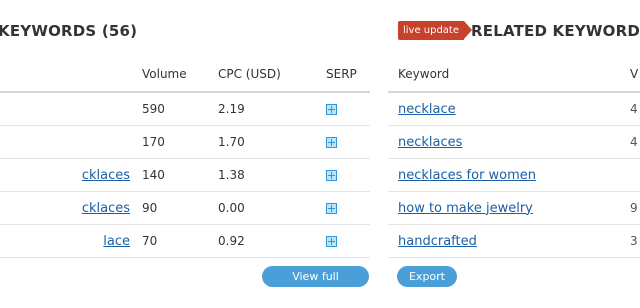 The width and height of the screenshot is (640, 308). Describe the element at coordinates (71, 74) in the screenshot. I see `keyword-column-header` at that location.